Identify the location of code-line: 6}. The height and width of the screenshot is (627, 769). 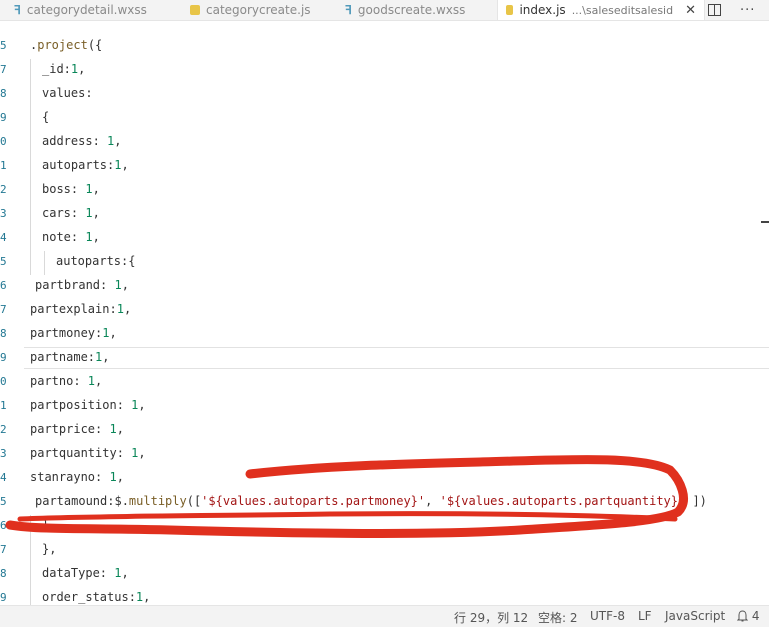
(384, 527).